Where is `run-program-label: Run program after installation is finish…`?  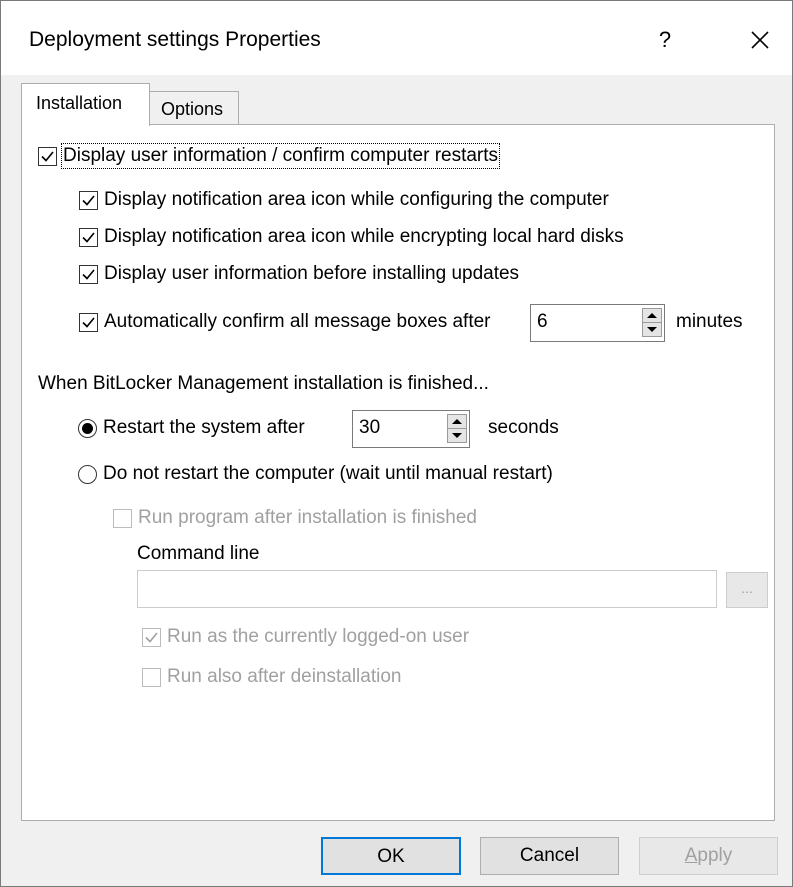 run-program-label: Run program after installation is finish… is located at coordinates (308, 517).